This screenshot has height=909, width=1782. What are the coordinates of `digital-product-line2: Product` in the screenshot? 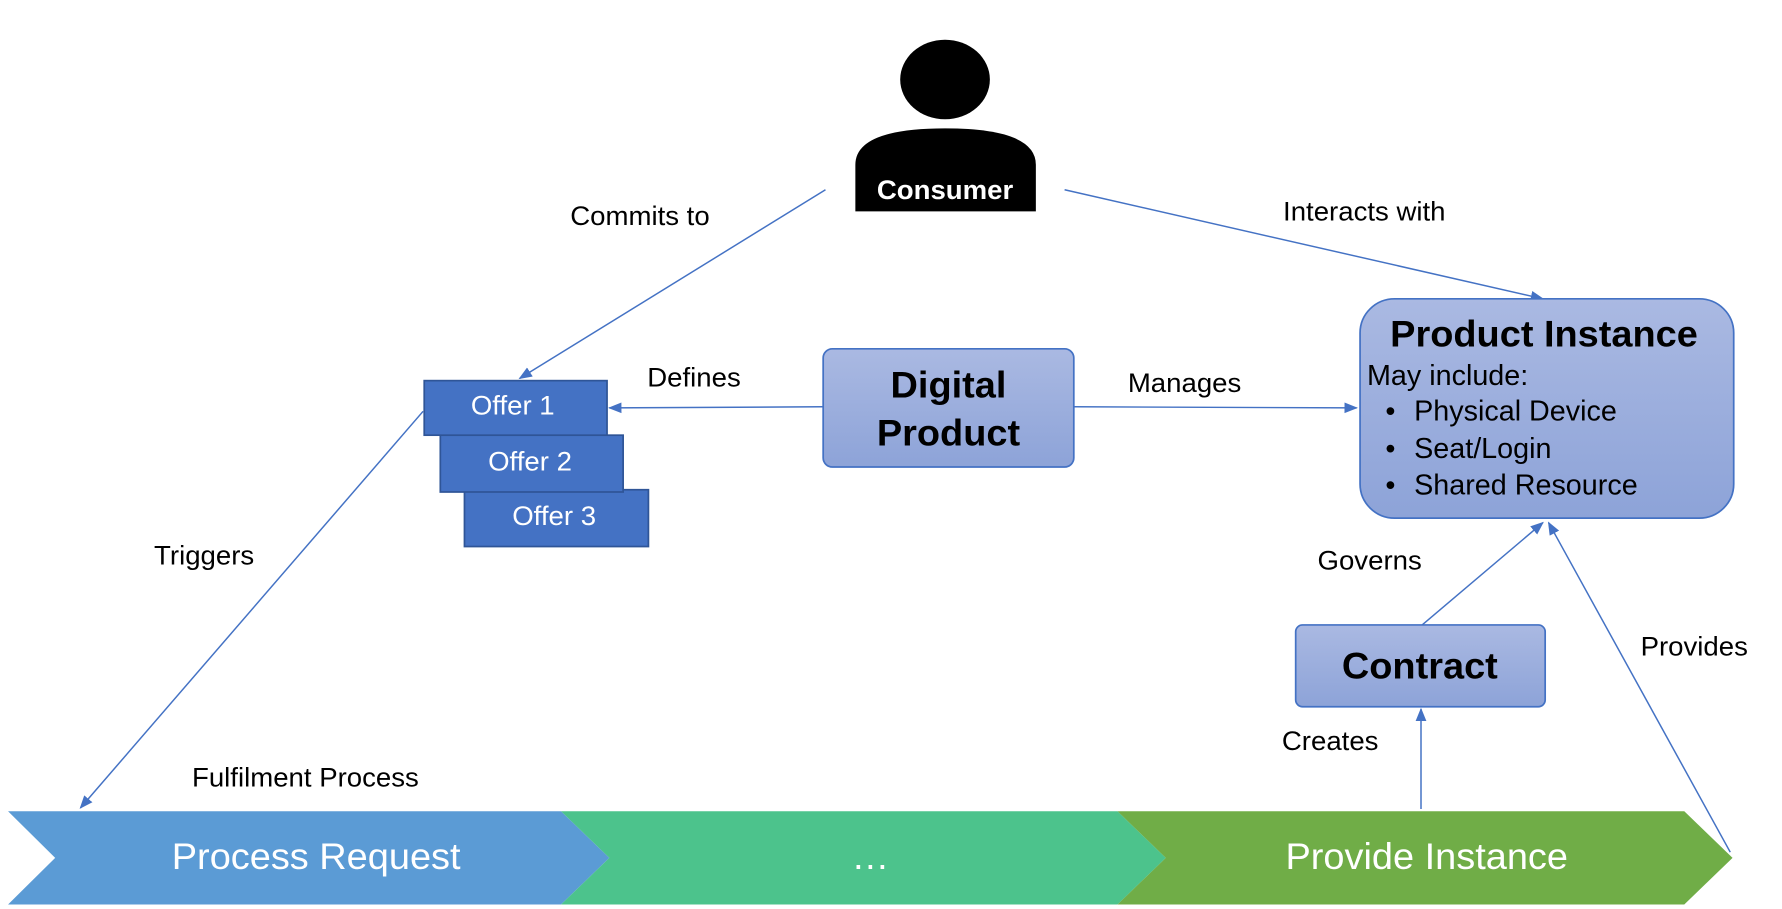 It's located at (949, 433).